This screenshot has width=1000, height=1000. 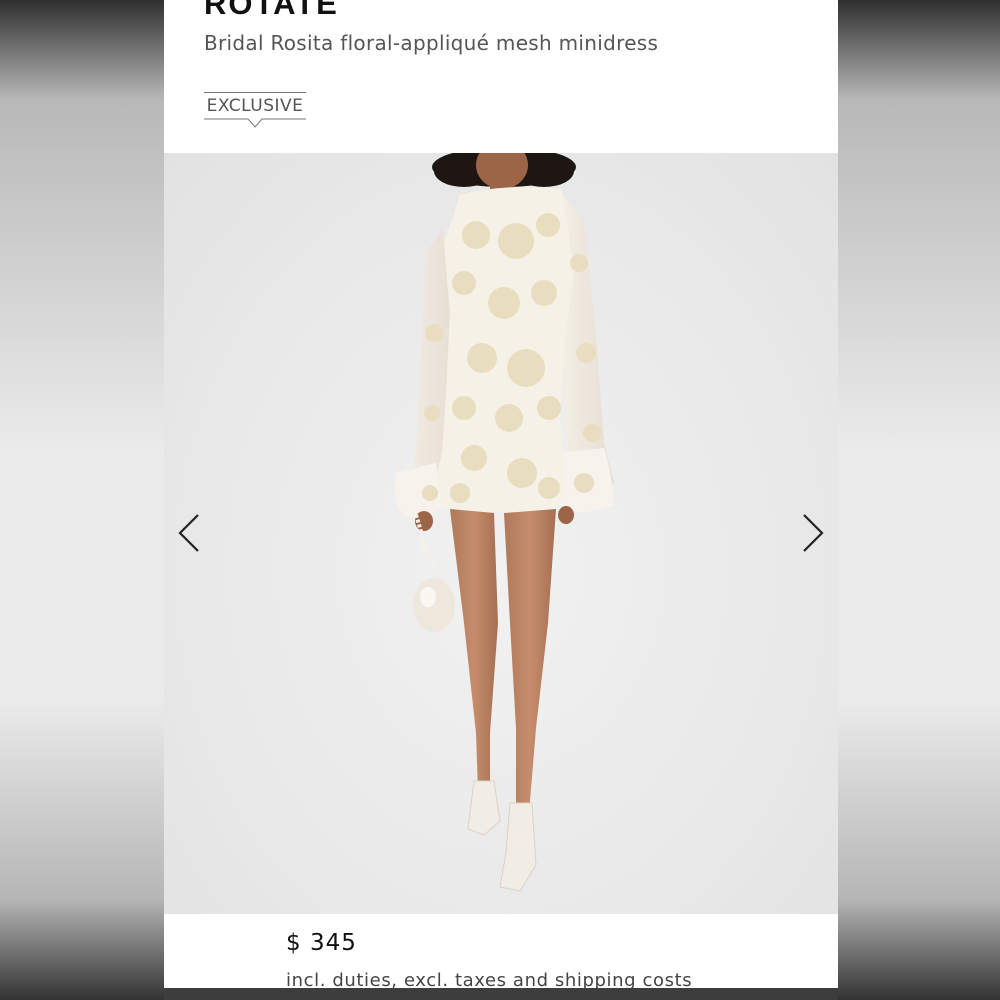 I want to click on previous-image-button, so click(x=190, y=533).